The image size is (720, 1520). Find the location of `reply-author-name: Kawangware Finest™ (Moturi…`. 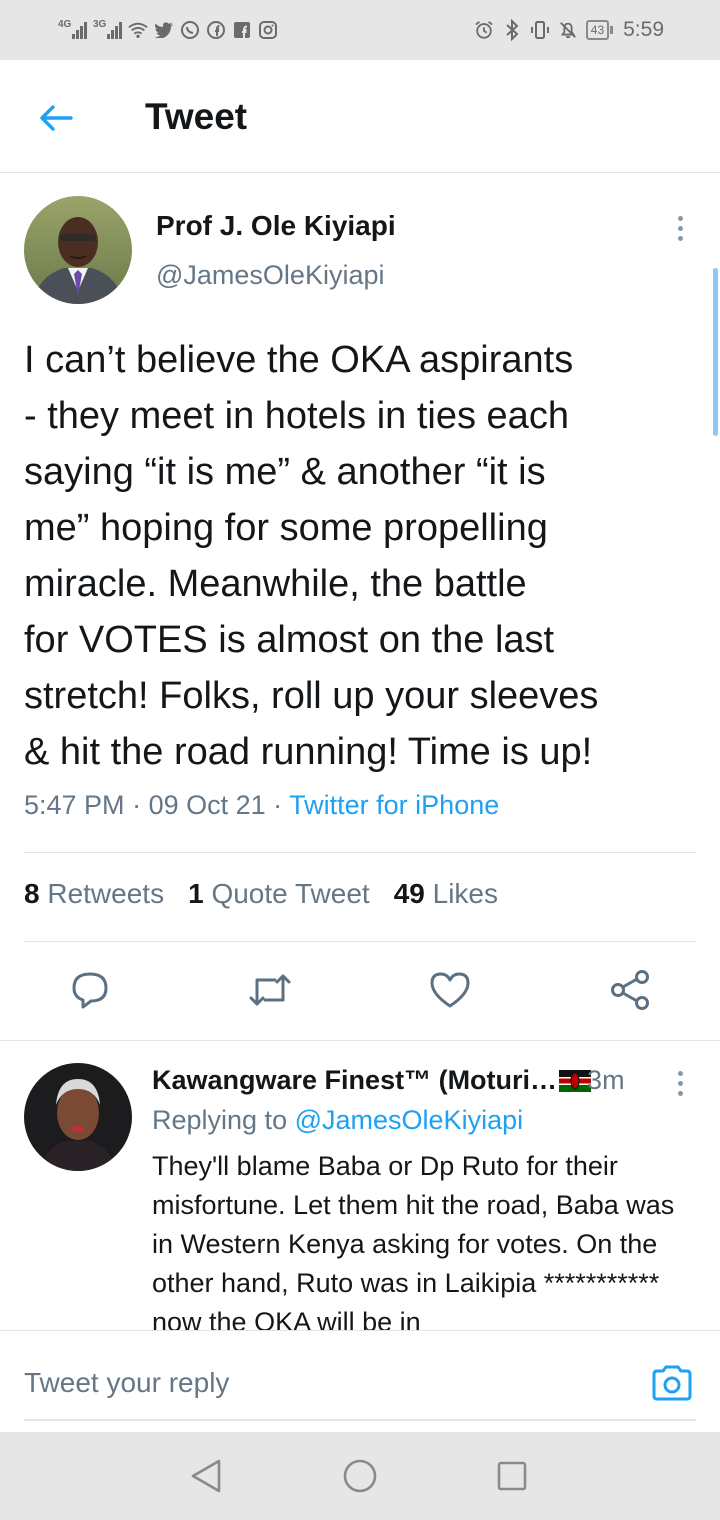

reply-author-name: Kawangware Finest™ (Moturi… is located at coordinates (354, 1080).